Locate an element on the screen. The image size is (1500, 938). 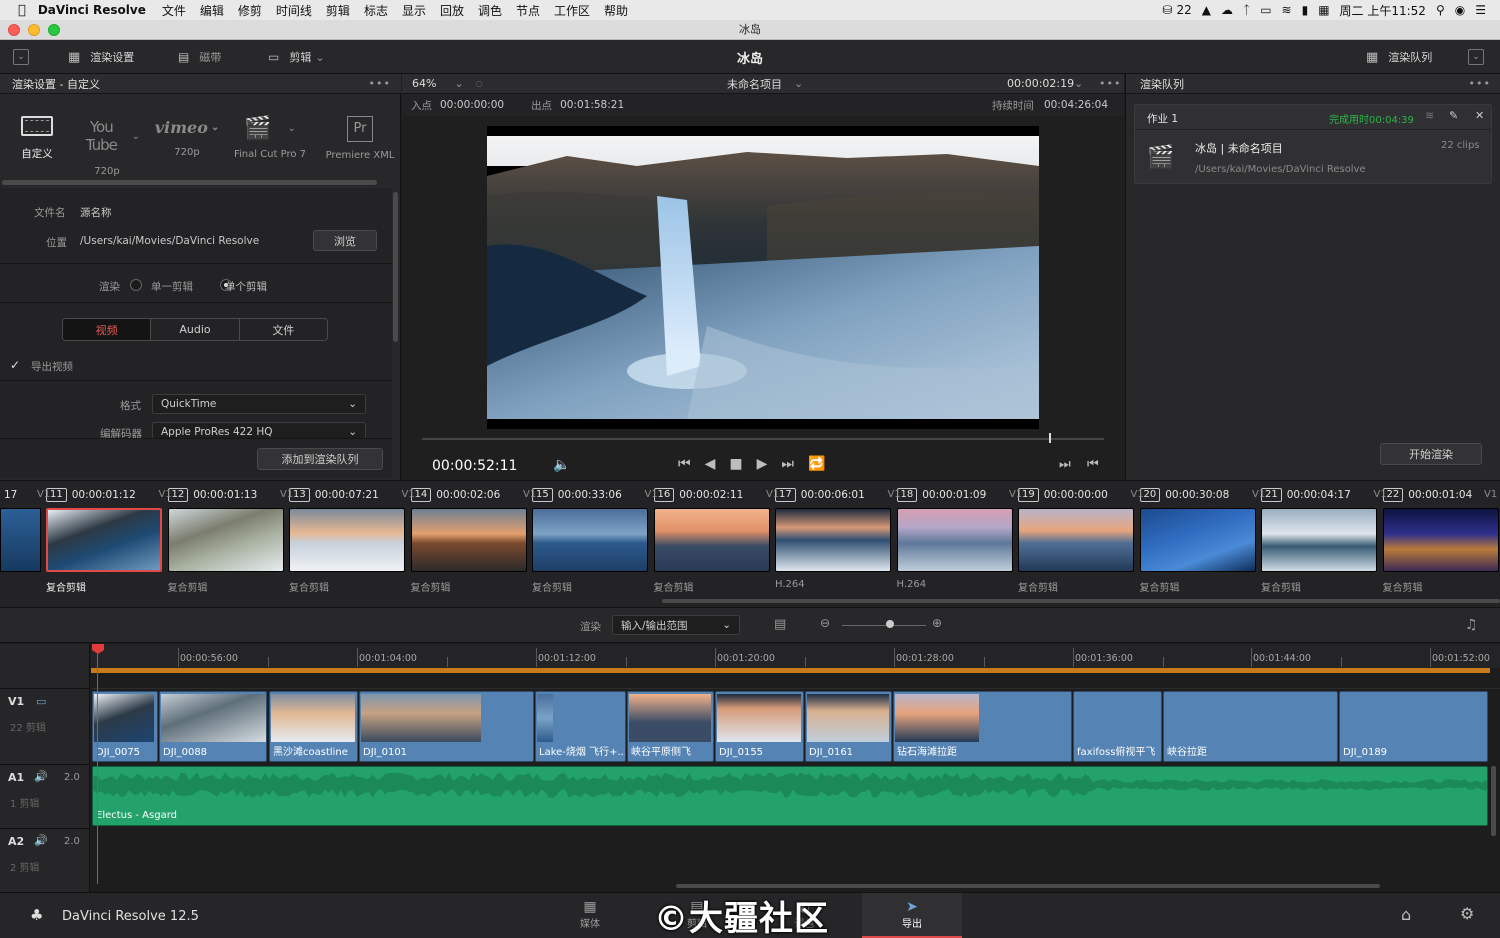
preset-final-cut-pro: 🎬 ⌄ Final Cut Pro 7 is located at coordinates (270, 138).